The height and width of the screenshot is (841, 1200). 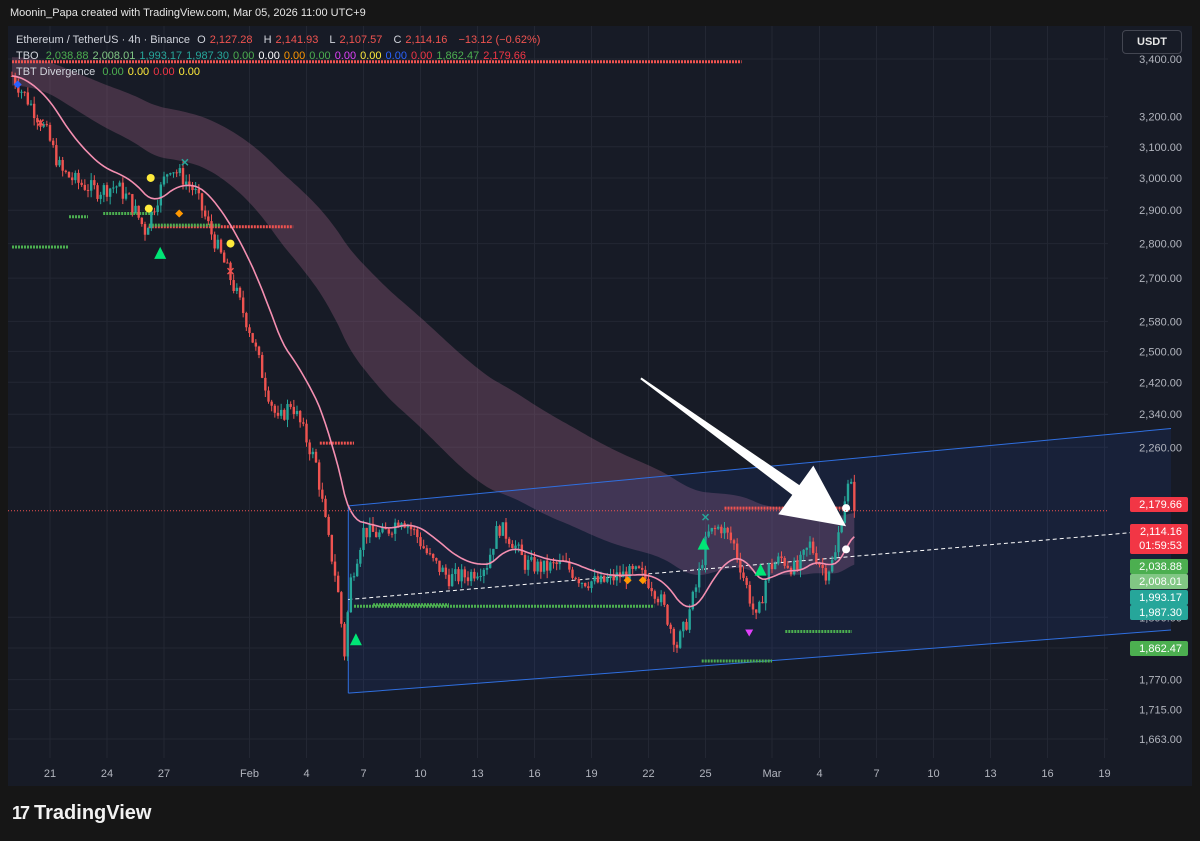 I want to click on x-axis-tick-label: 24, so click(x=107, y=774).